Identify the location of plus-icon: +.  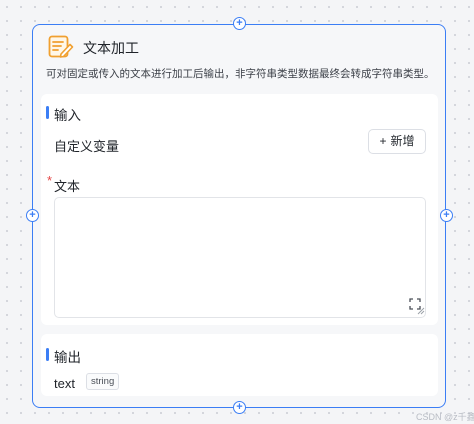
(383, 141).